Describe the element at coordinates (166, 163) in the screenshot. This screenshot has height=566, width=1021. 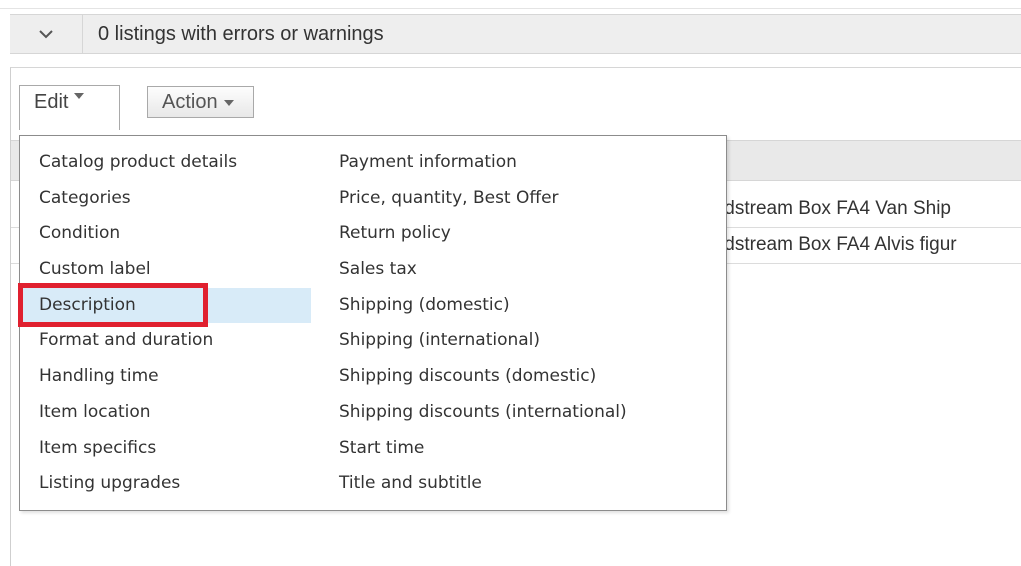
I see `menu-item-catalog-product-details: Catalog product details` at that location.